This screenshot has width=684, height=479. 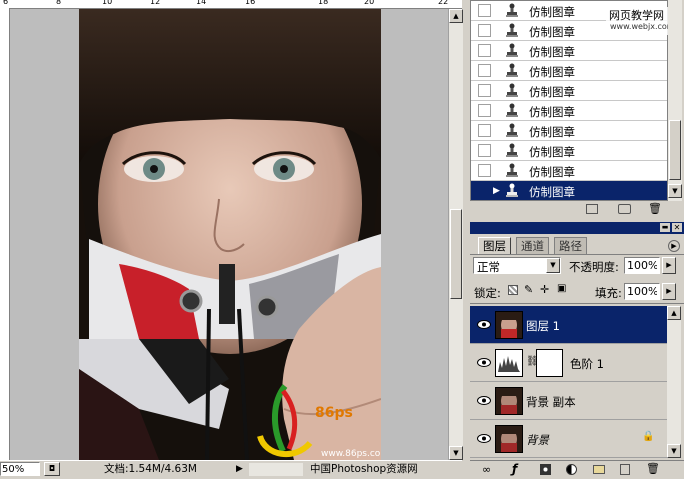 What do you see at coordinates (543, 326) in the screenshot?
I see `layer-name: 图层 1` at bounding box center [543, 326].